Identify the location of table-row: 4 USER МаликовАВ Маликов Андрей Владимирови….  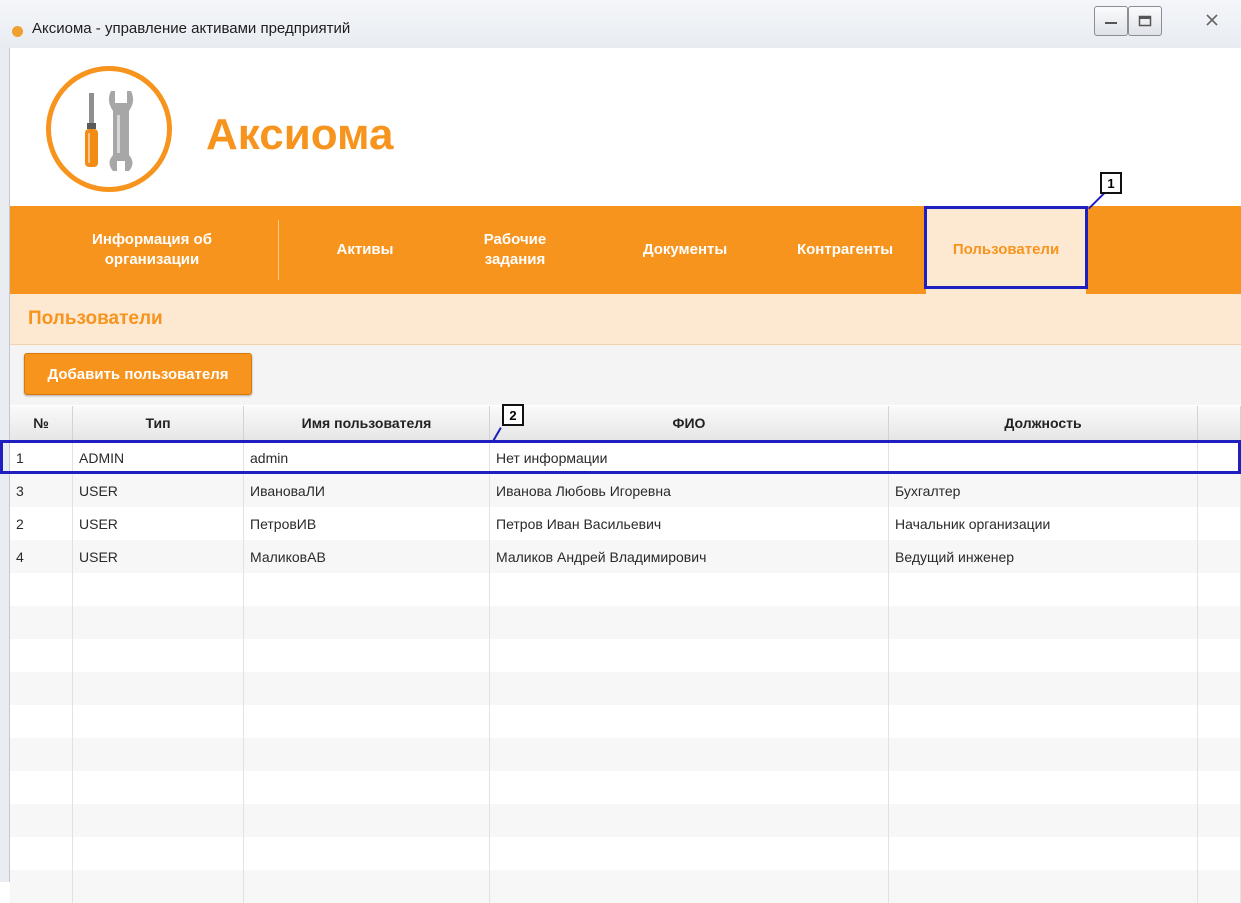
(625, 556).